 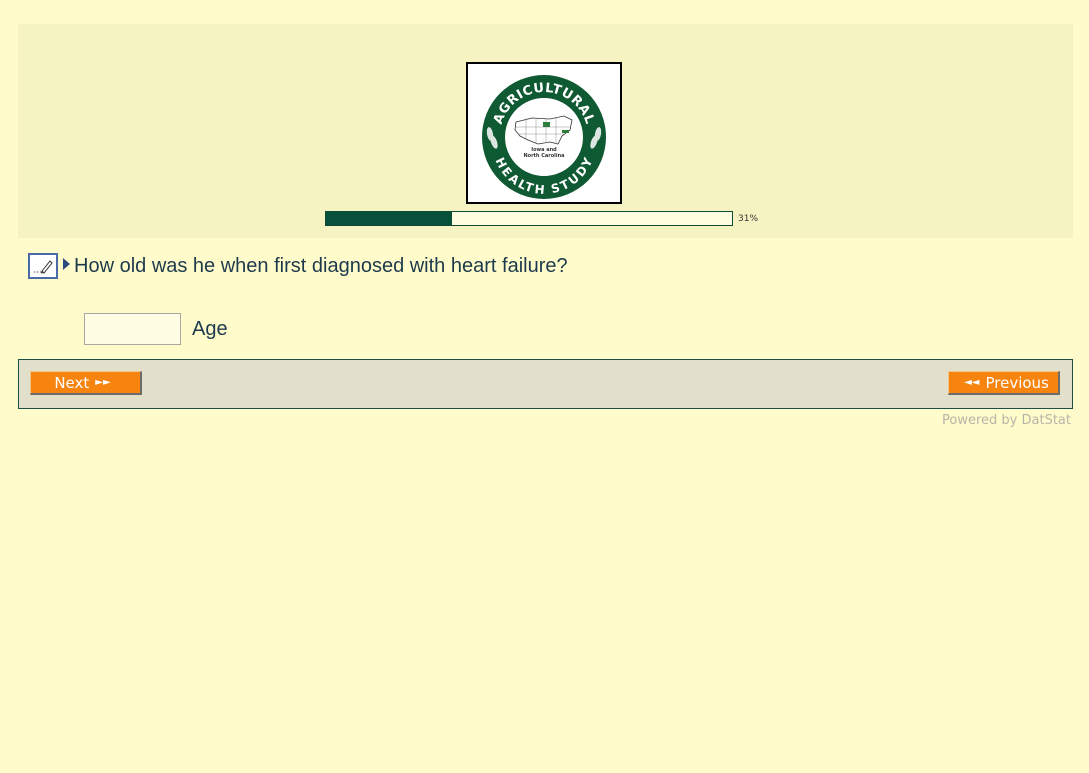 I want to click on double-chevron-right-icon: ►►, so click(x=103, y=382).